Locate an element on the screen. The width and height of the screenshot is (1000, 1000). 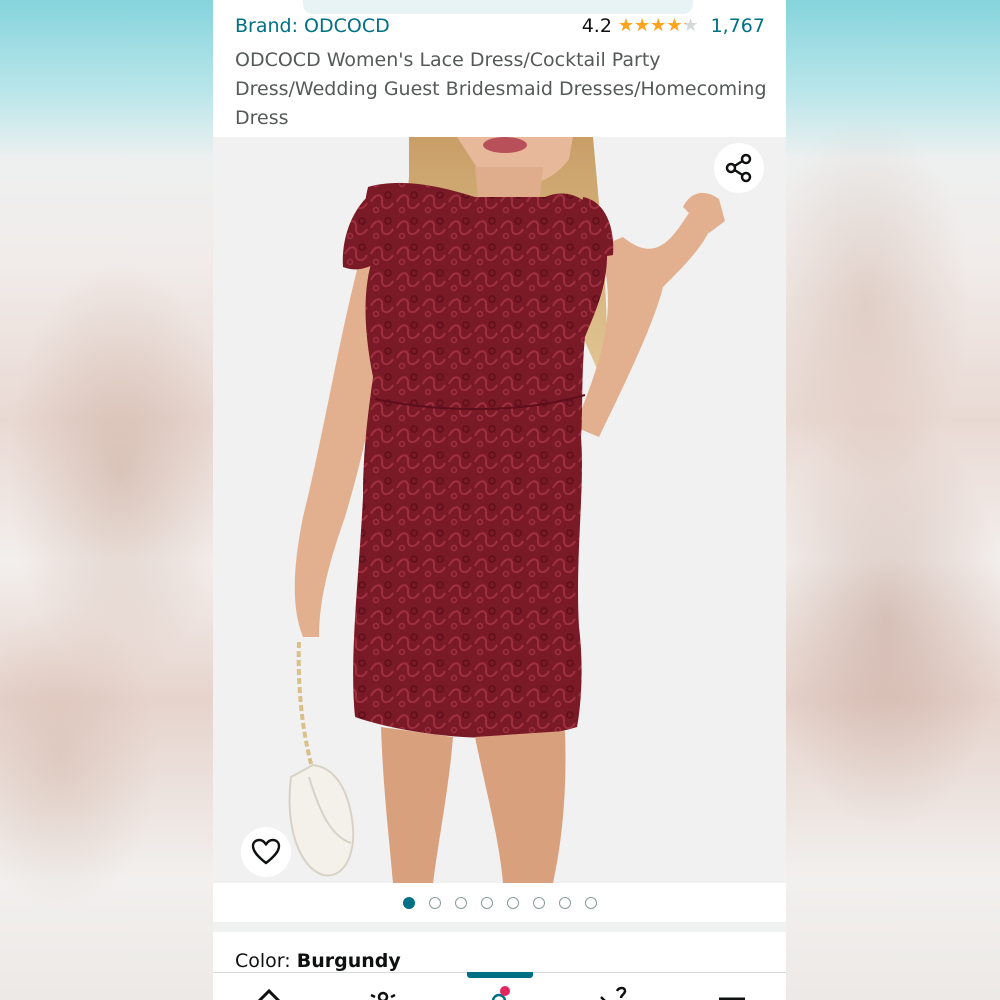
nav-account is located at coordinates (613, 992).